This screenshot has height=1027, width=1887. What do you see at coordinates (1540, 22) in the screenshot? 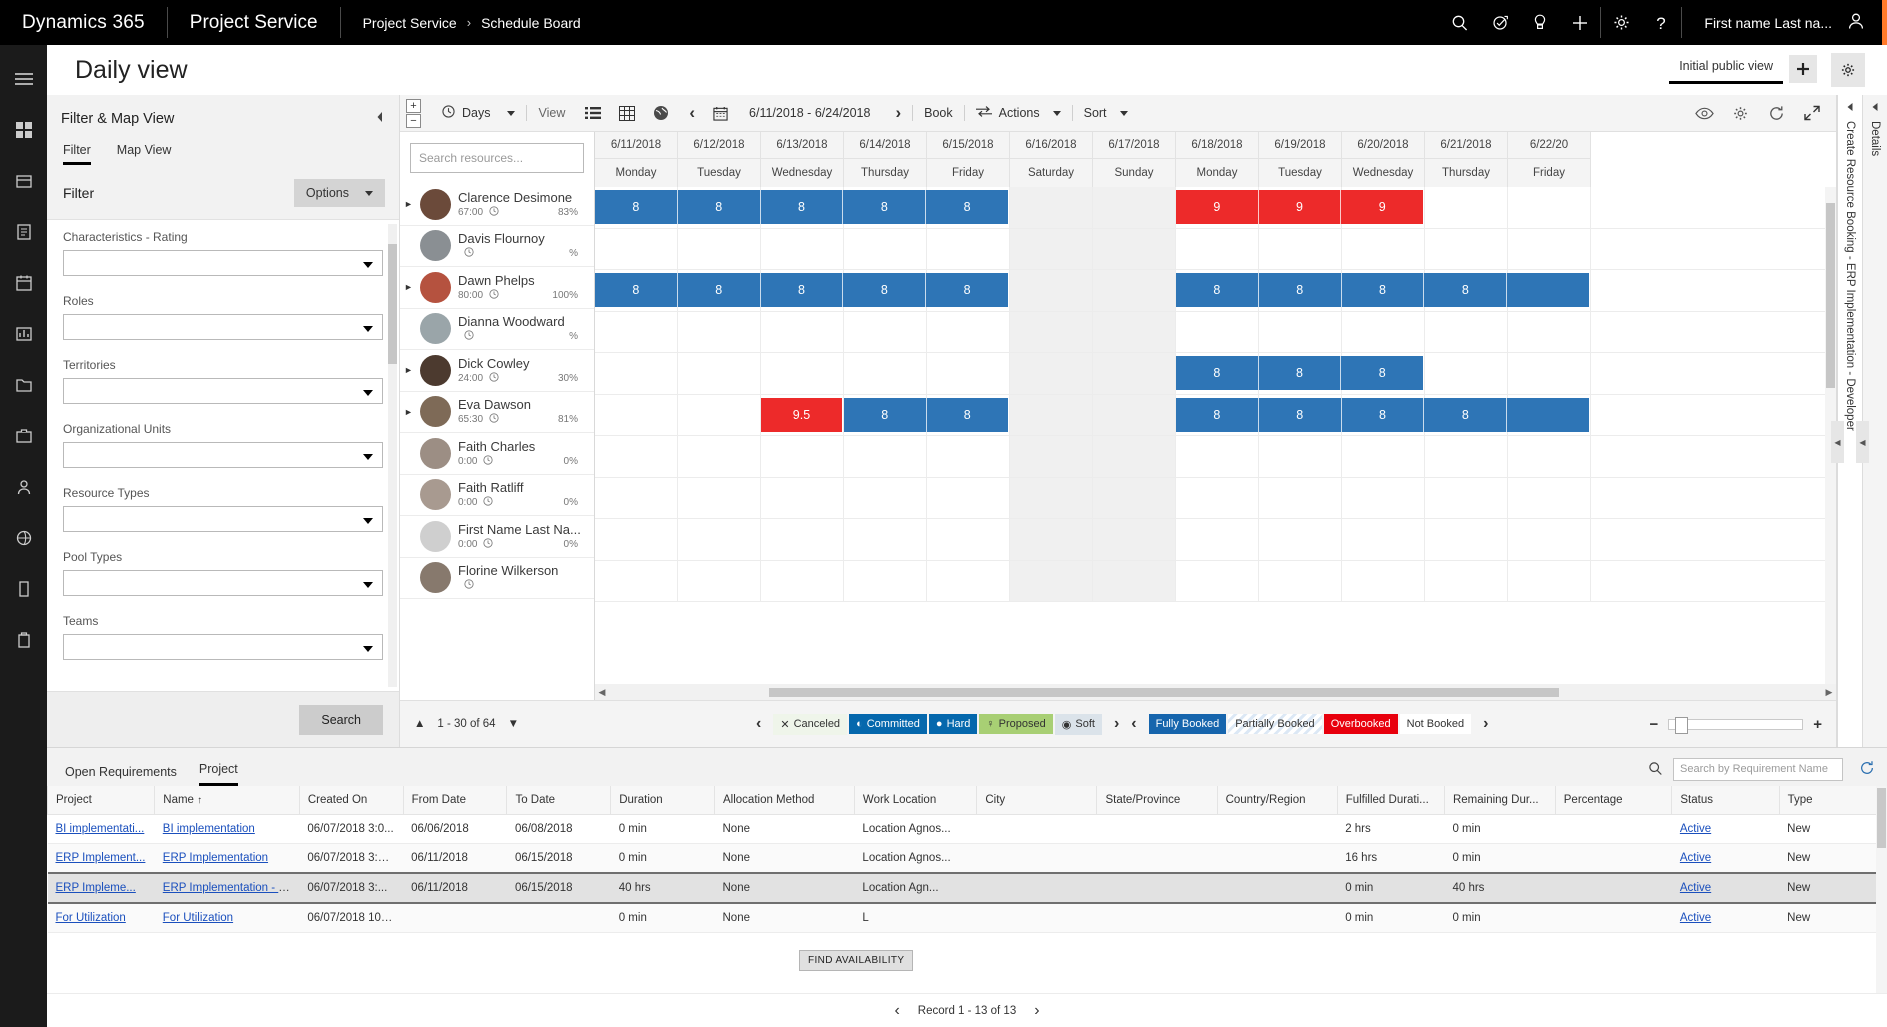
I see `lightbulb-icon` at bounding box center [1540, 22].